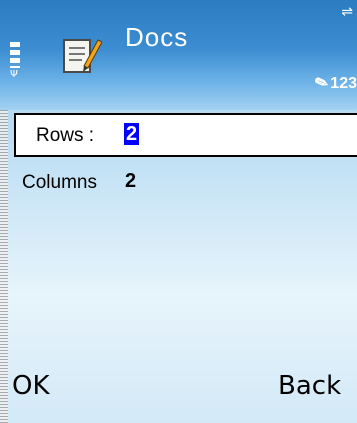 The width and height of the screenshot is (357, 423). Describe the element at coordinates (130, 181) in the screenshot. I see `columns-value-field: 2` at that location.